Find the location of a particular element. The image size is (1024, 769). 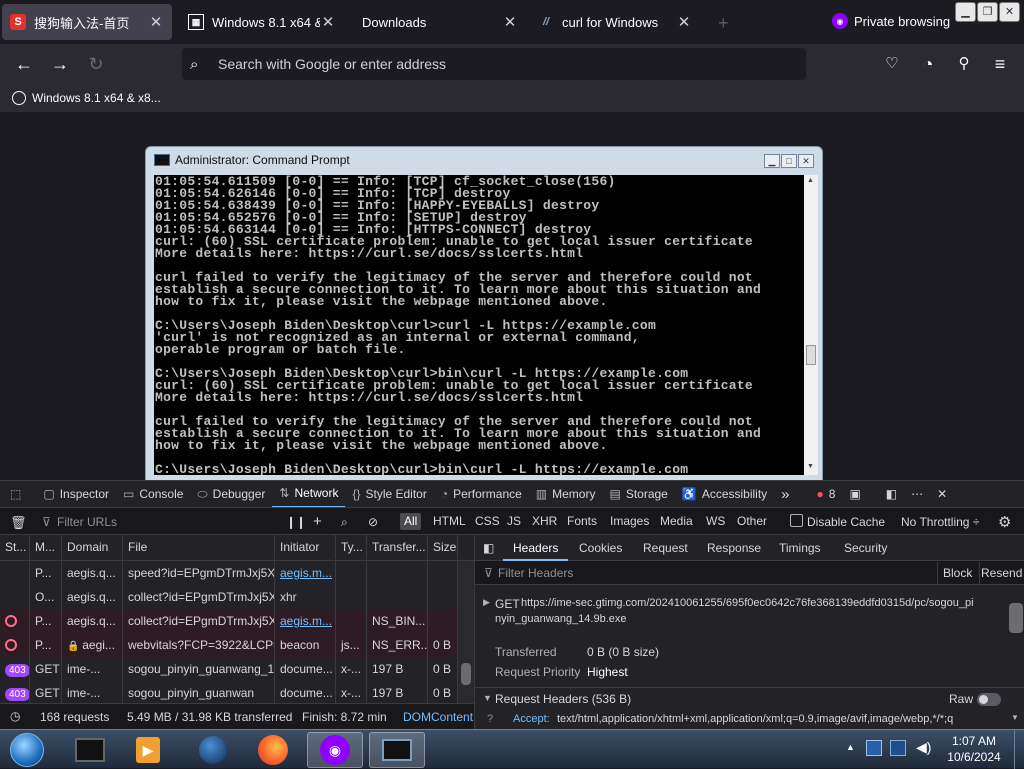

tab-windows81: ▦ Windows 8.1 x64 & x8 ✕ is located at coordinates (262, 22).